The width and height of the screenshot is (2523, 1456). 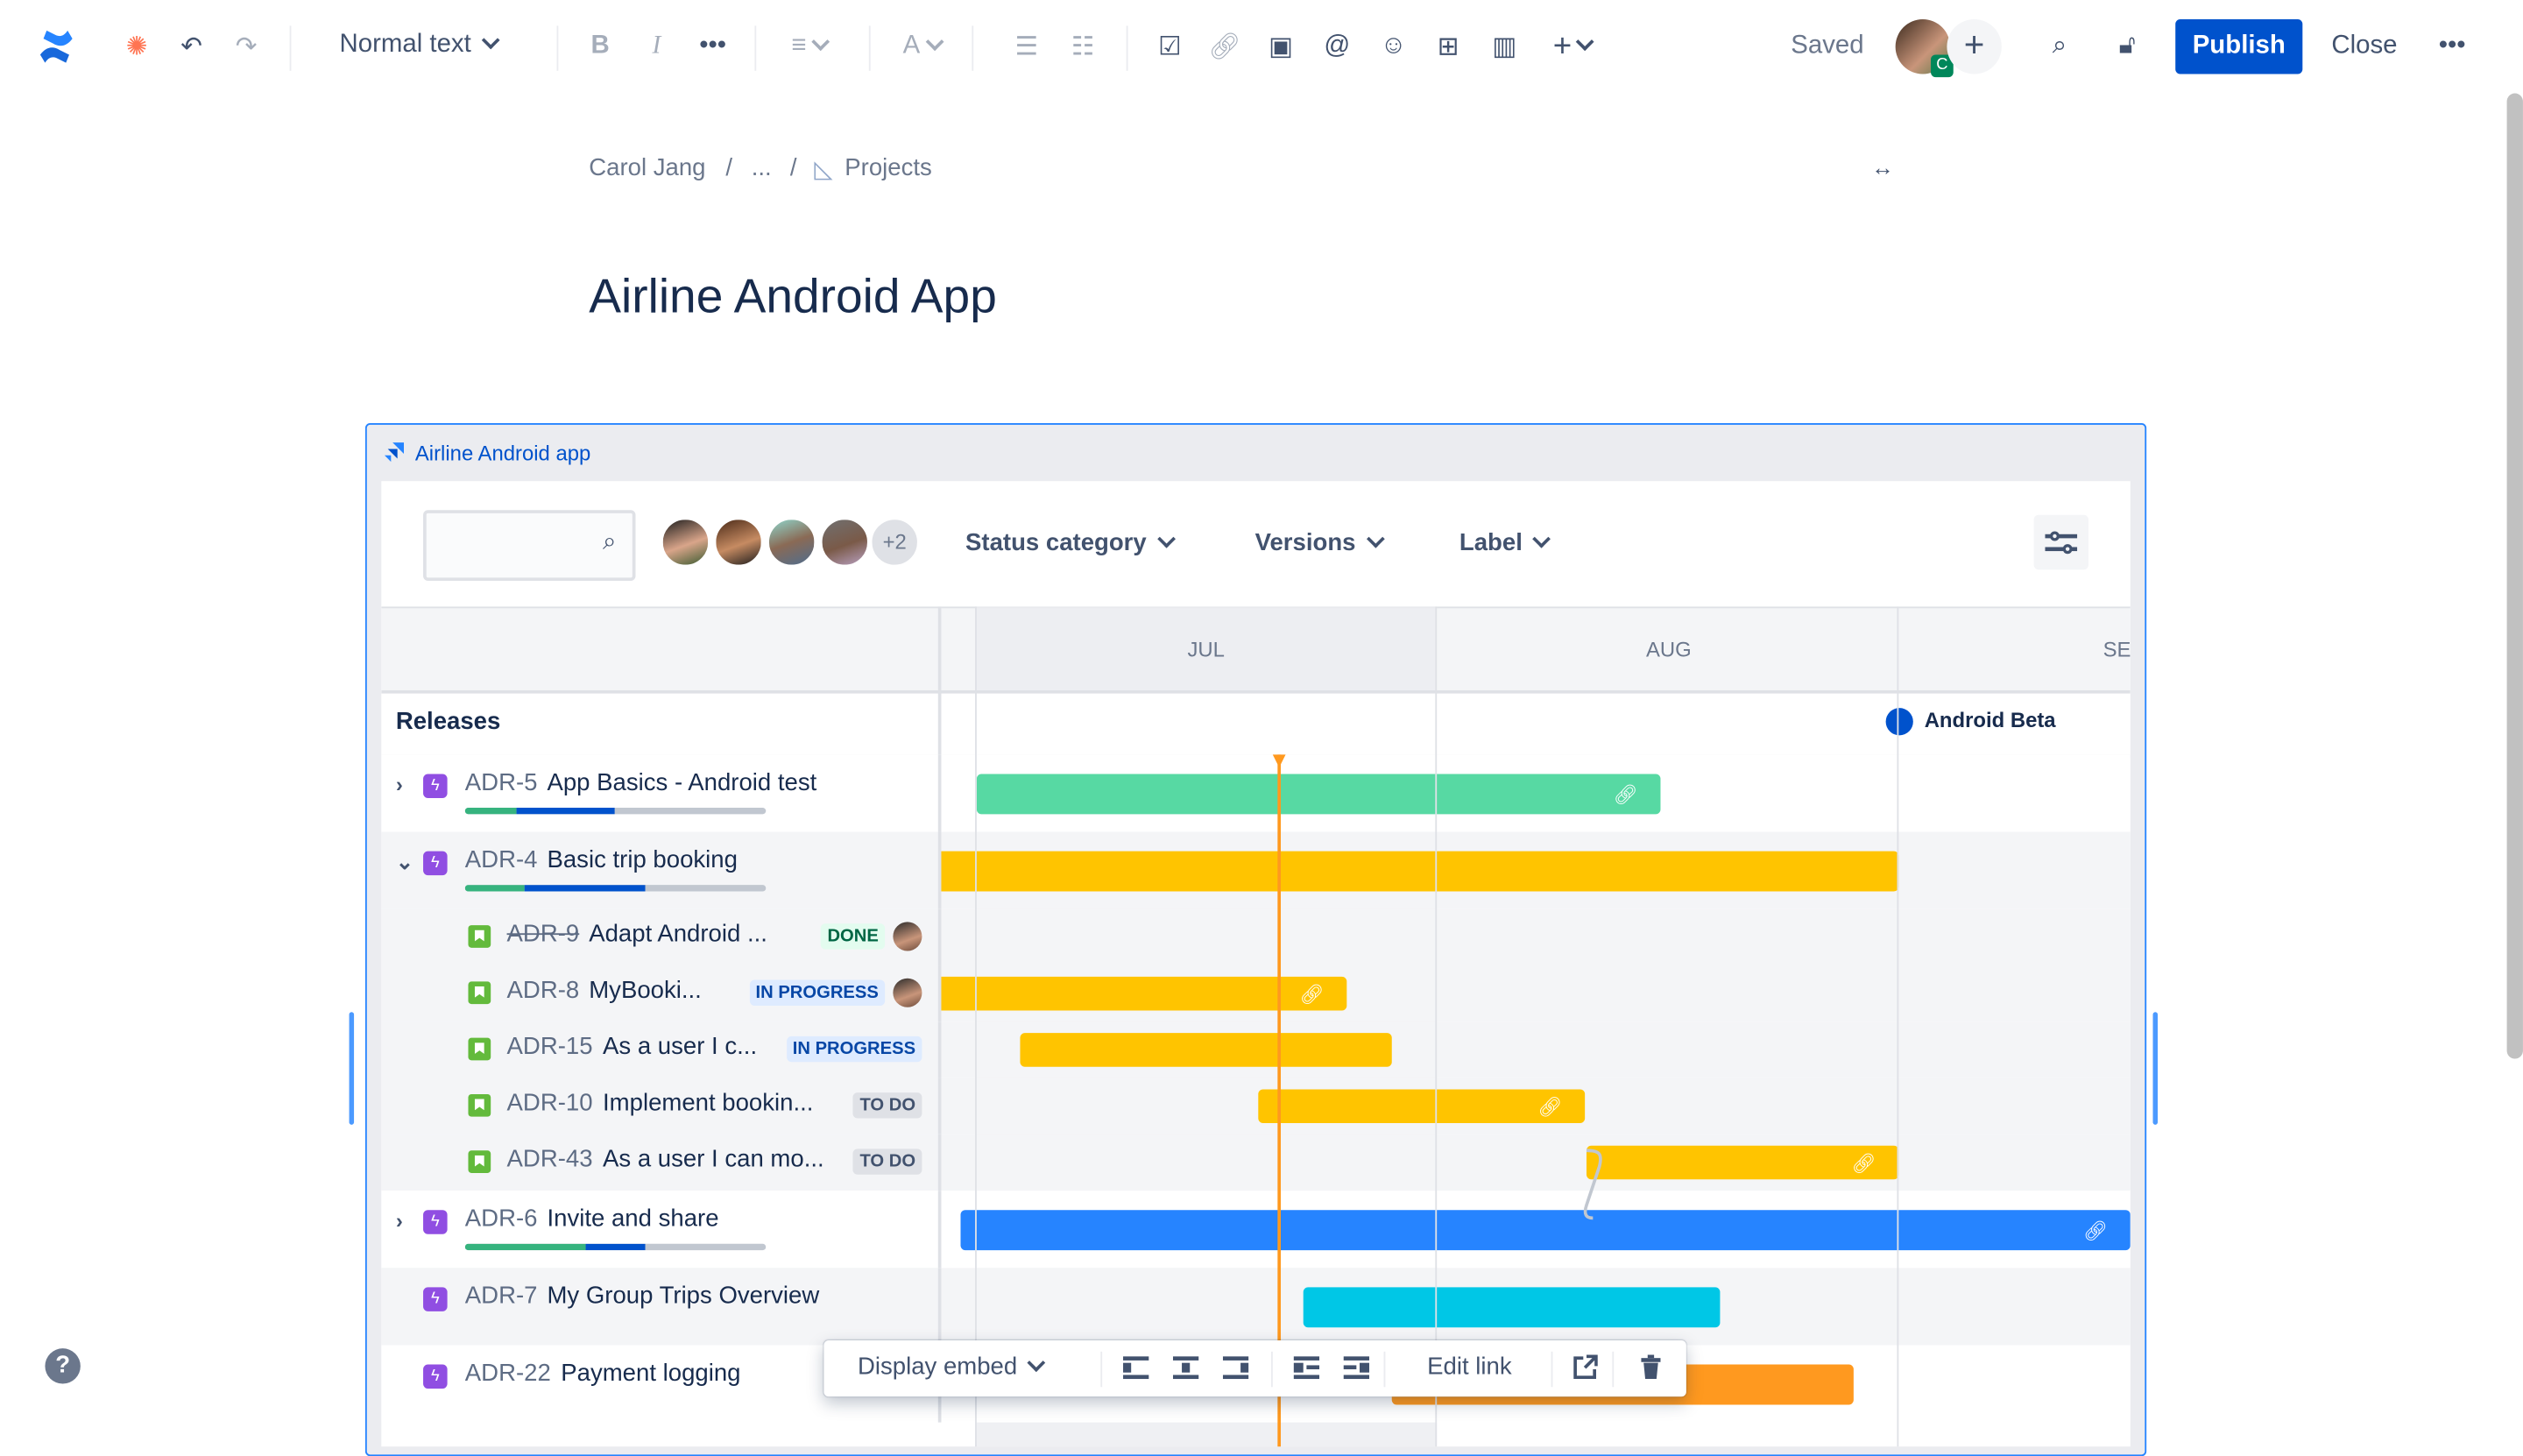 What do you see at coordinates (1882, 167) in the screenshot?
I see `full-width-toggle-icon: ↔` at bounding box center [1882, 167].